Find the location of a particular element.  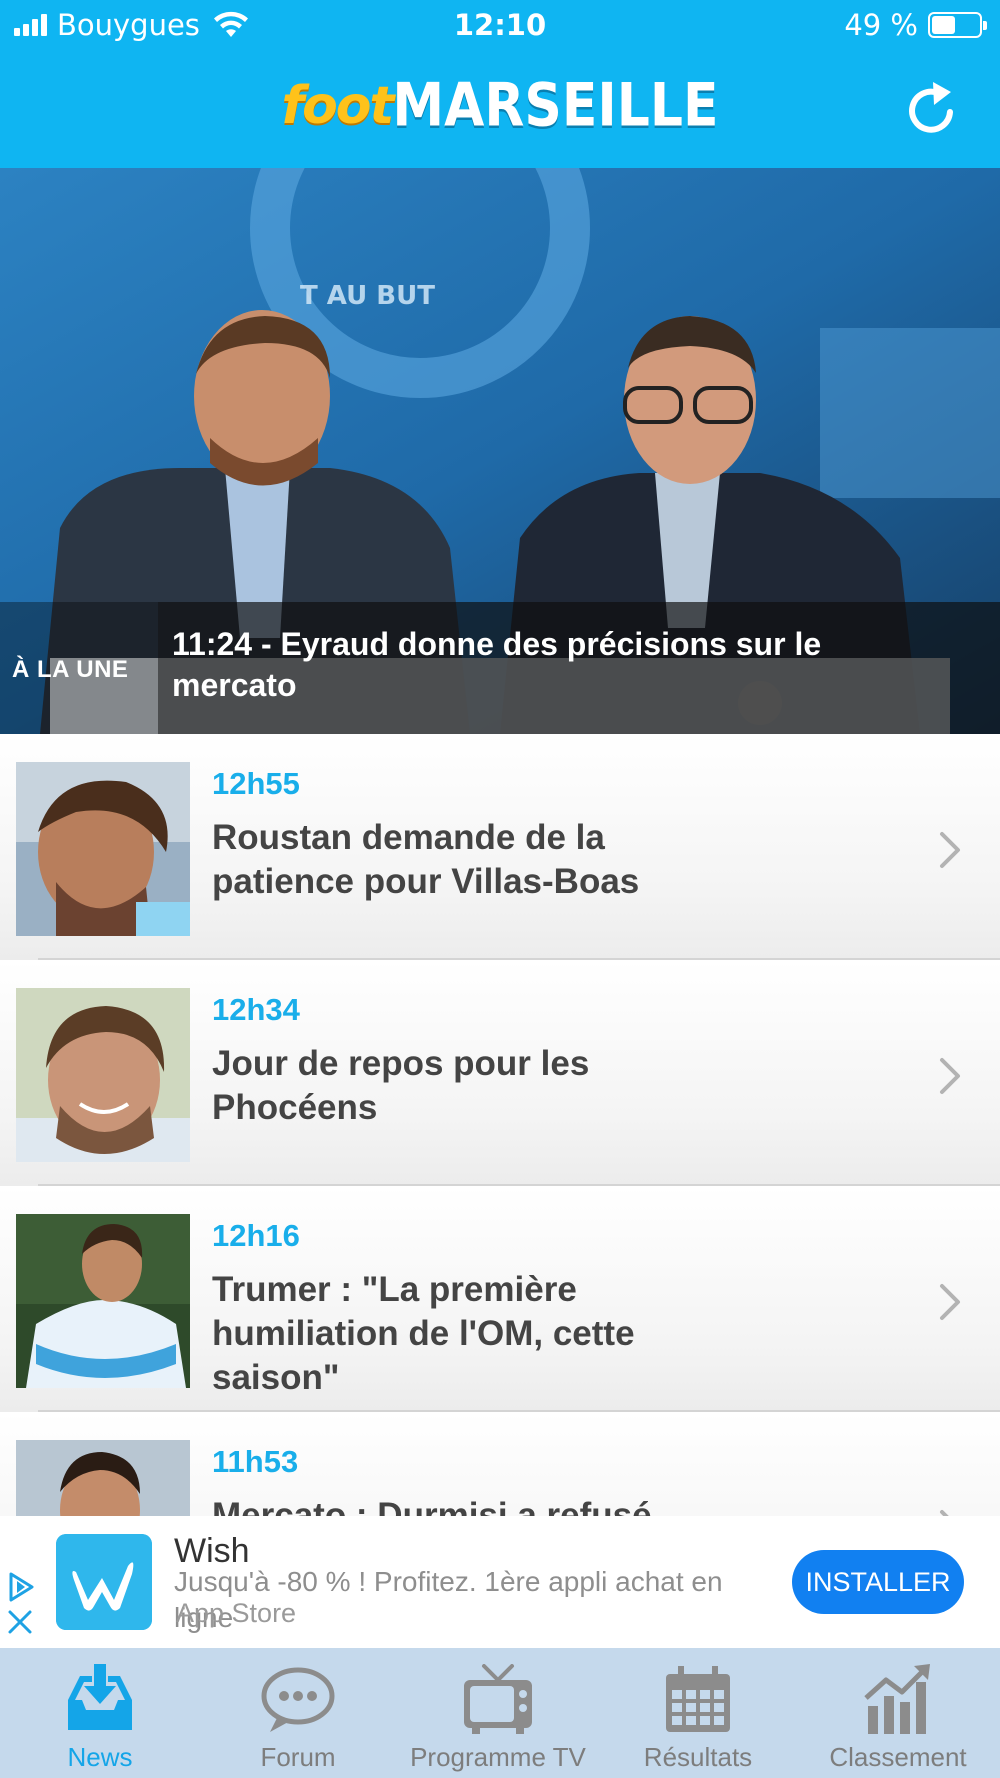

app-logo: footMARSEILLE is located at coordinates (500, 106).